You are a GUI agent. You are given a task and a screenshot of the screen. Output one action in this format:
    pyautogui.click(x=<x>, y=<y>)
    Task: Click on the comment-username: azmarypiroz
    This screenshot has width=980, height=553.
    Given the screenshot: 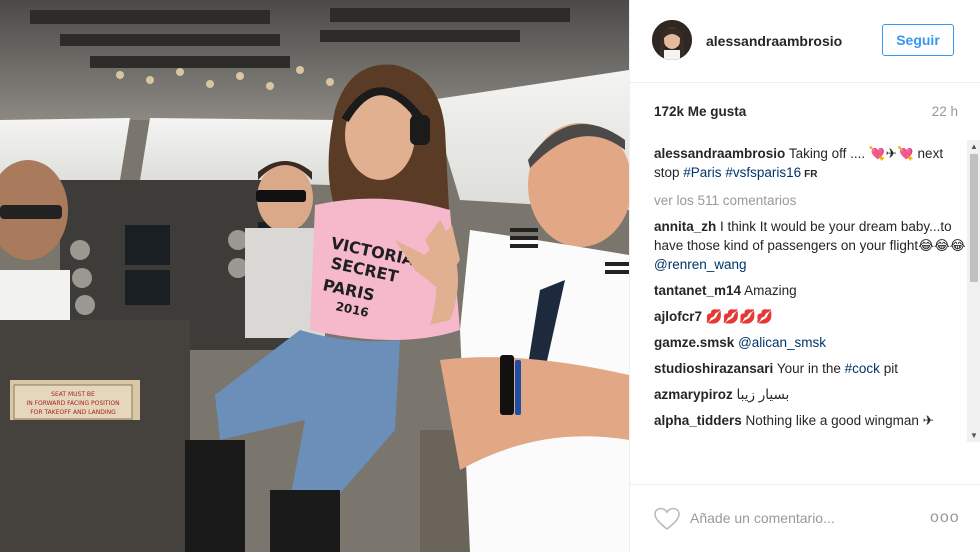 What is the action you would take?
    pyautogui.click(x=693, y=394)
    